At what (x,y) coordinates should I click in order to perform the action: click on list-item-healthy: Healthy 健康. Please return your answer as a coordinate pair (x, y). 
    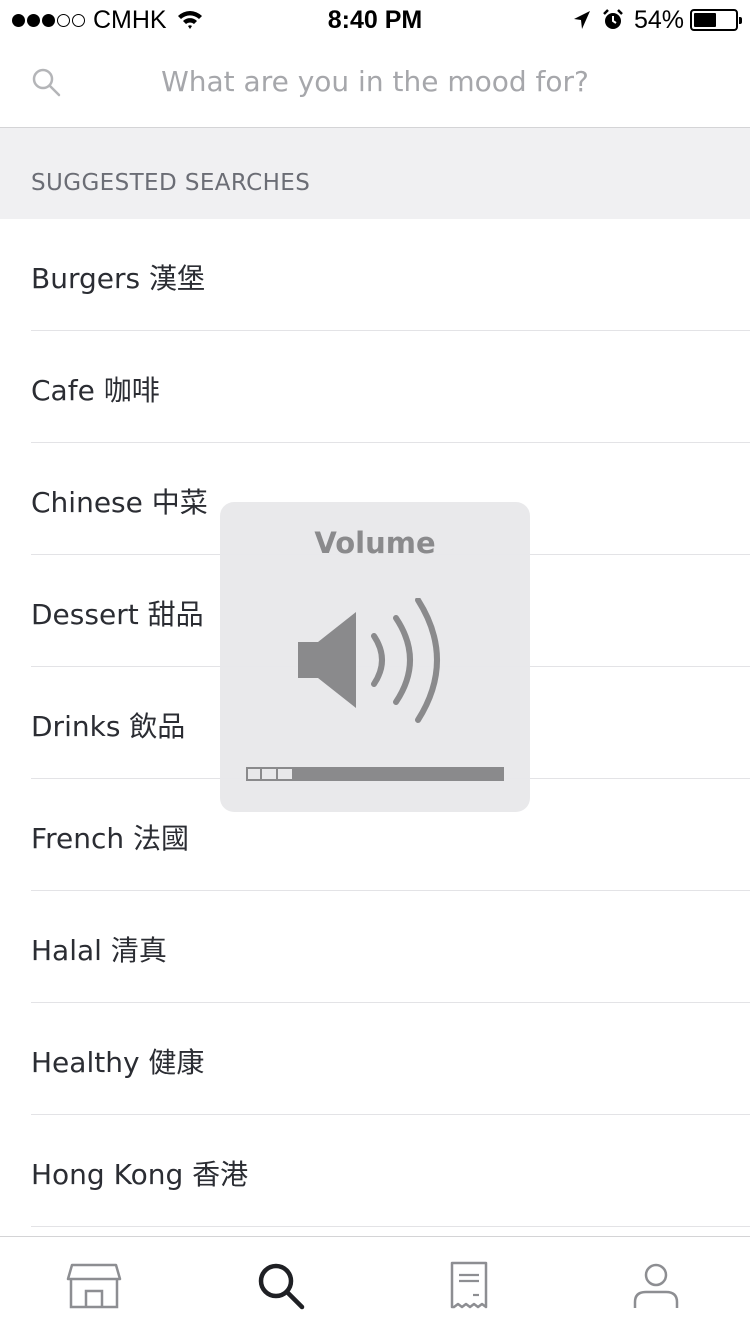
    Looking at the image, I should click on (390, 1059).